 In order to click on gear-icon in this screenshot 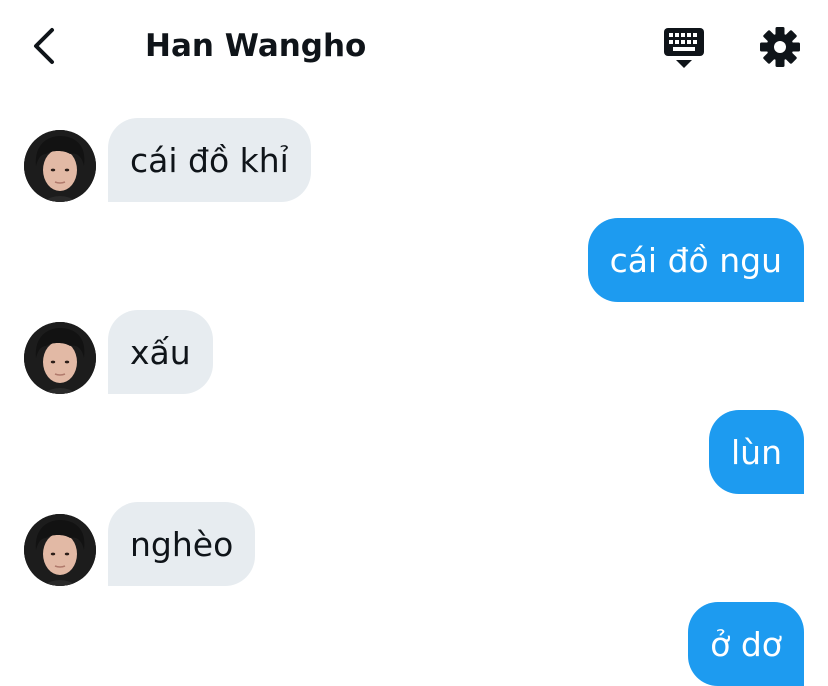, I will do `click(780, 47)`.